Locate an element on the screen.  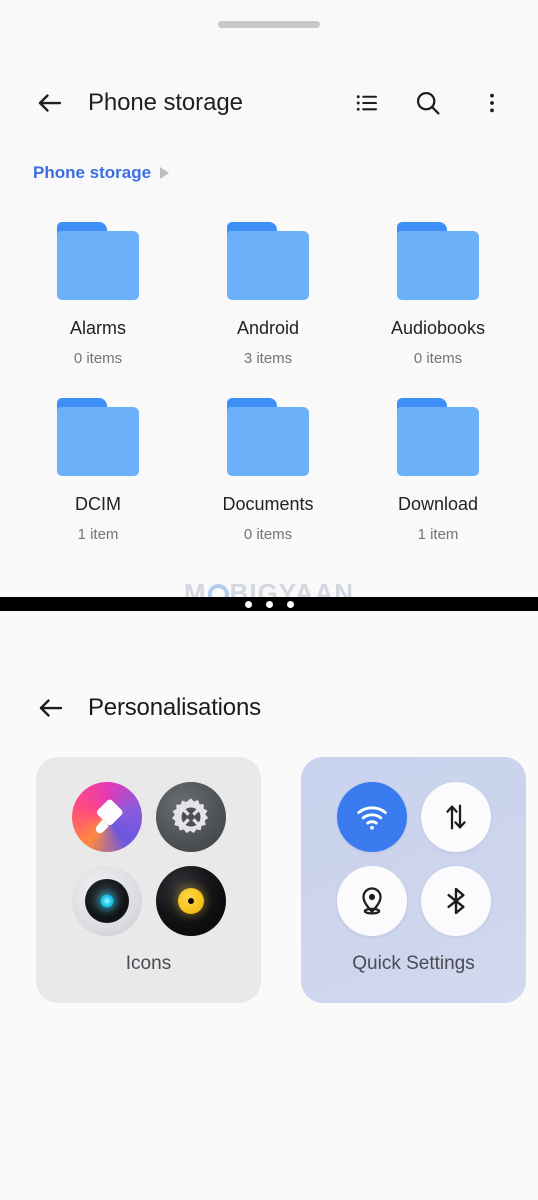
folder-item: Alarms 0 items is located at coordinates (98, 294).